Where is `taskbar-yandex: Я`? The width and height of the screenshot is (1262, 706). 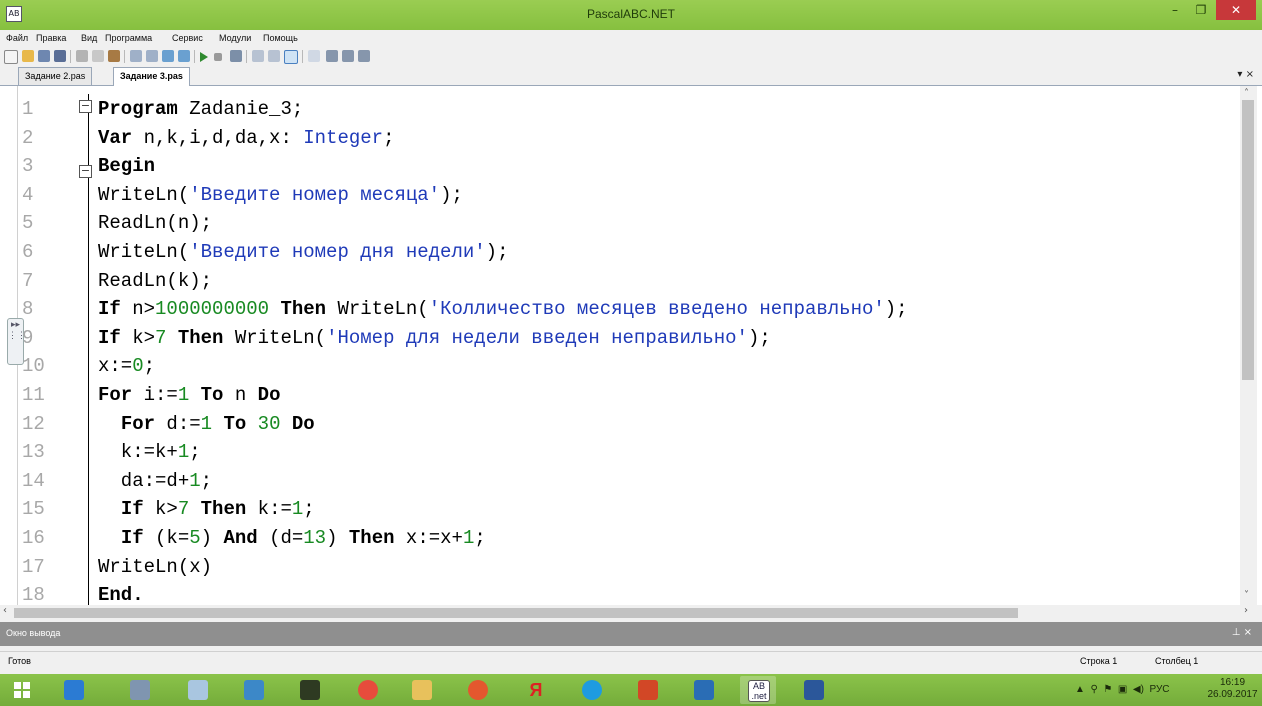 taskbar-yandex: Я is located at coordinates (536, 690).